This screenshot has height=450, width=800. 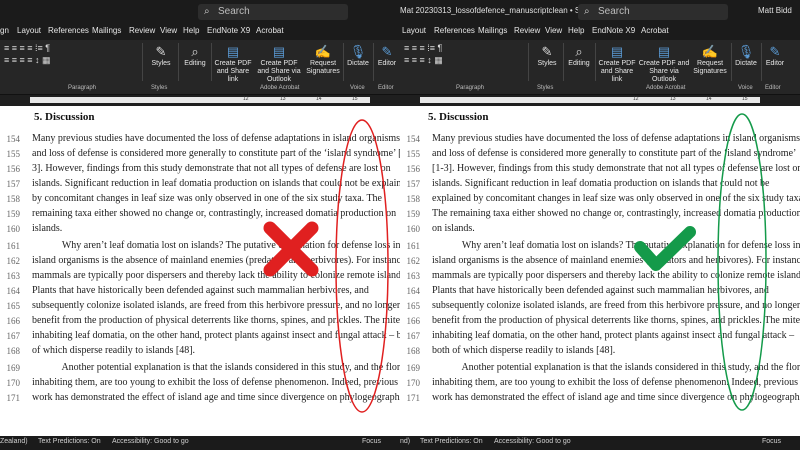 What do you see at coordinates (14, 441) in the screenshot?
I see `language-status: Zealand)` at bounding box center [14, 441].